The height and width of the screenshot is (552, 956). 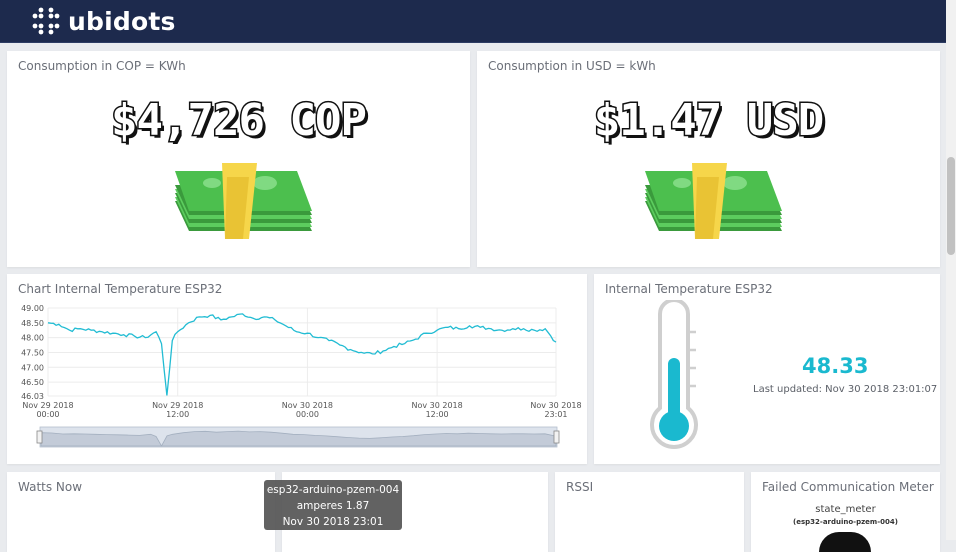 What do you see at coordinates (556, 437) in the screenshot?
I see `range-handle-right` at bounding box center [556, 437].